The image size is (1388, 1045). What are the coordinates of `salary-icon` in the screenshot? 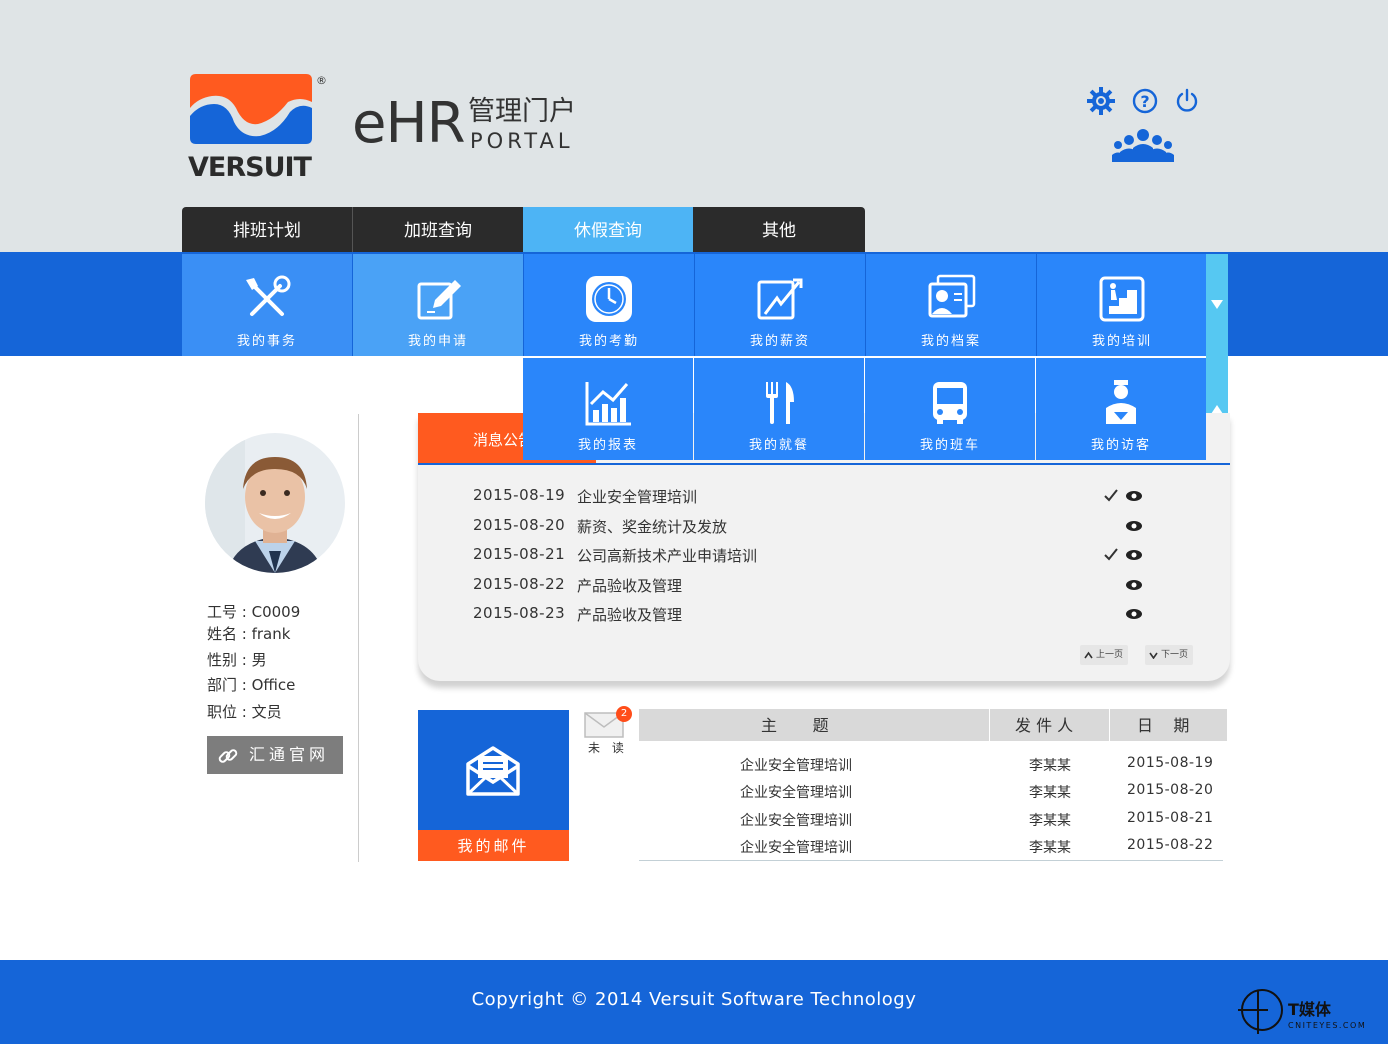 It's located at (780, 299).